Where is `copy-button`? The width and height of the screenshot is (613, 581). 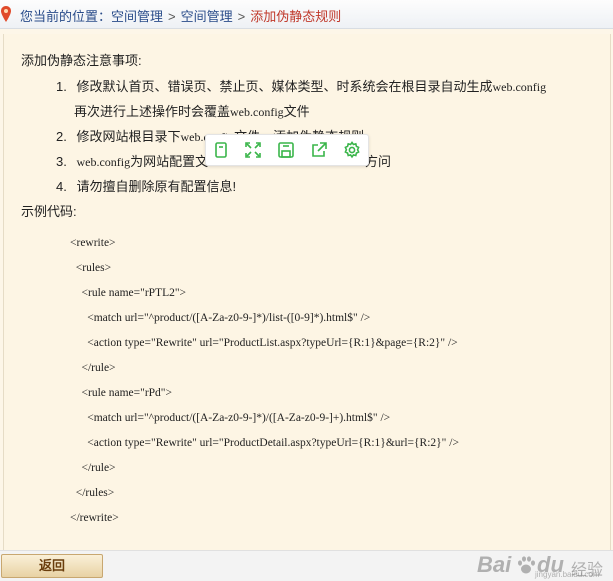
copy-button is located at coordinates (221, 150).